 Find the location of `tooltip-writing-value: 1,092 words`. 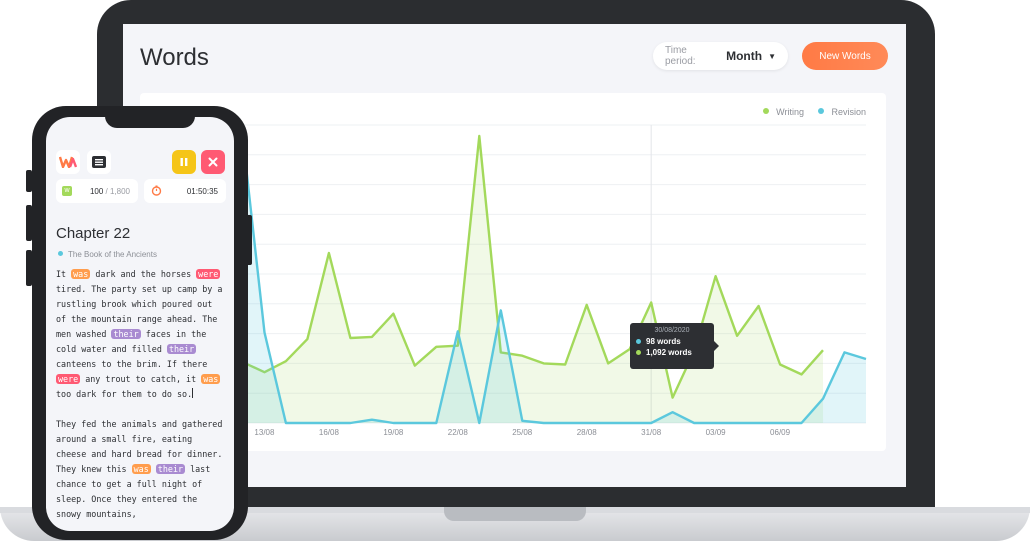

tooltip-writing-value: 1,092 words is located at coordinates (669, 352).